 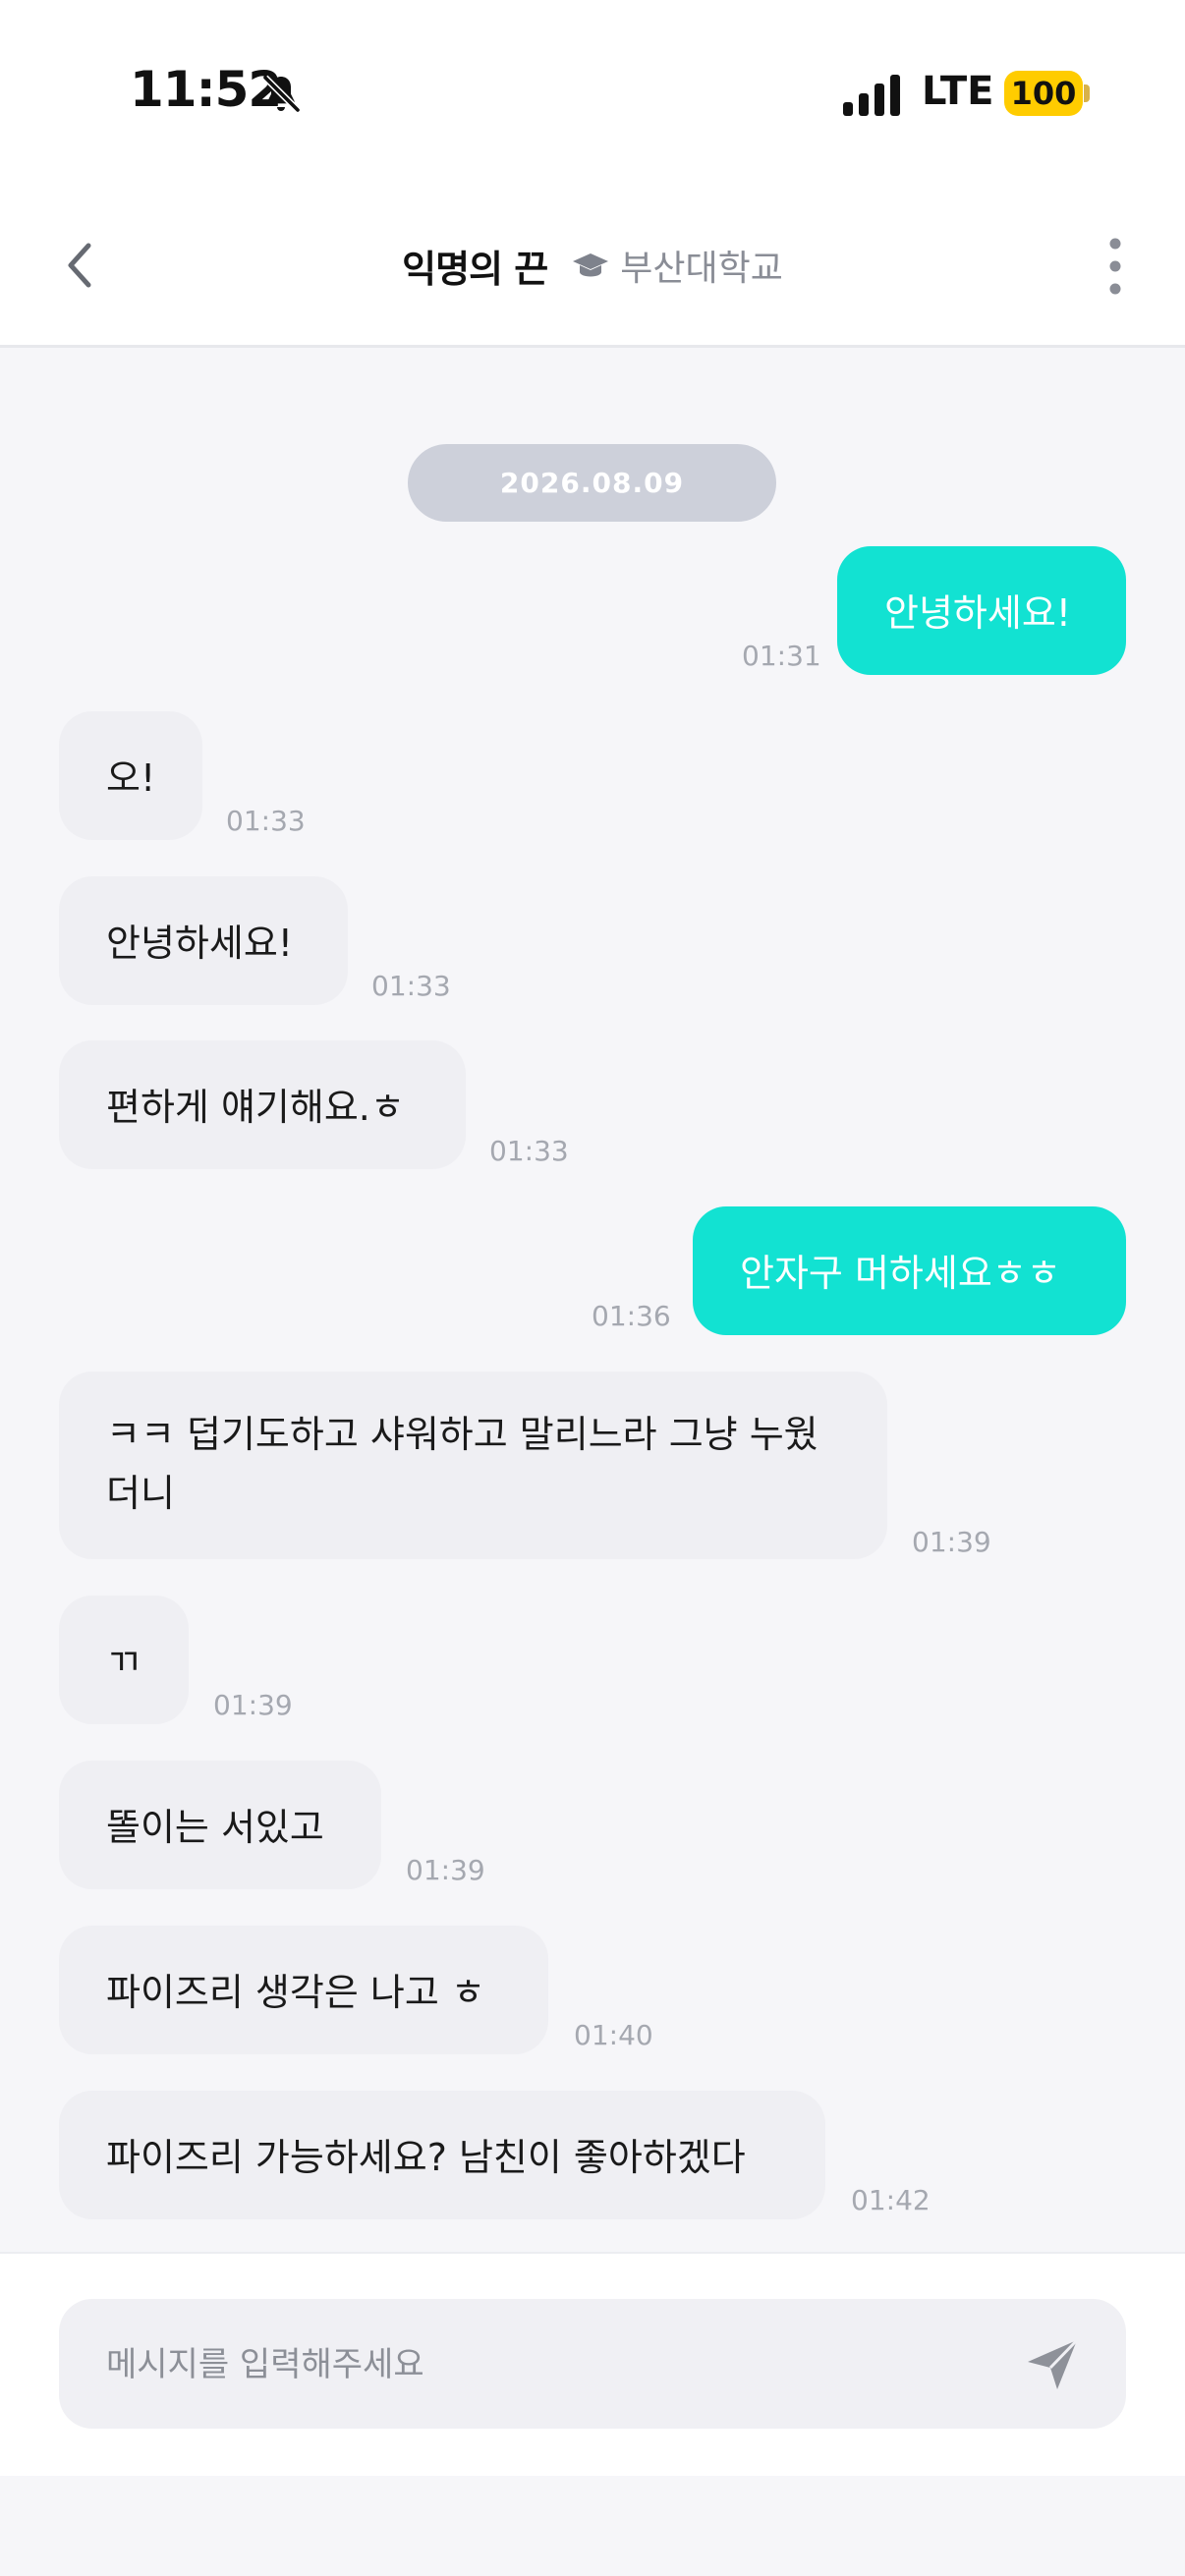 What do you see at coordinates (220, 1825) in the screenshot?
I see `message-bubble-incoming: 똘이는 서있고` at bounding box center [220, 1825].